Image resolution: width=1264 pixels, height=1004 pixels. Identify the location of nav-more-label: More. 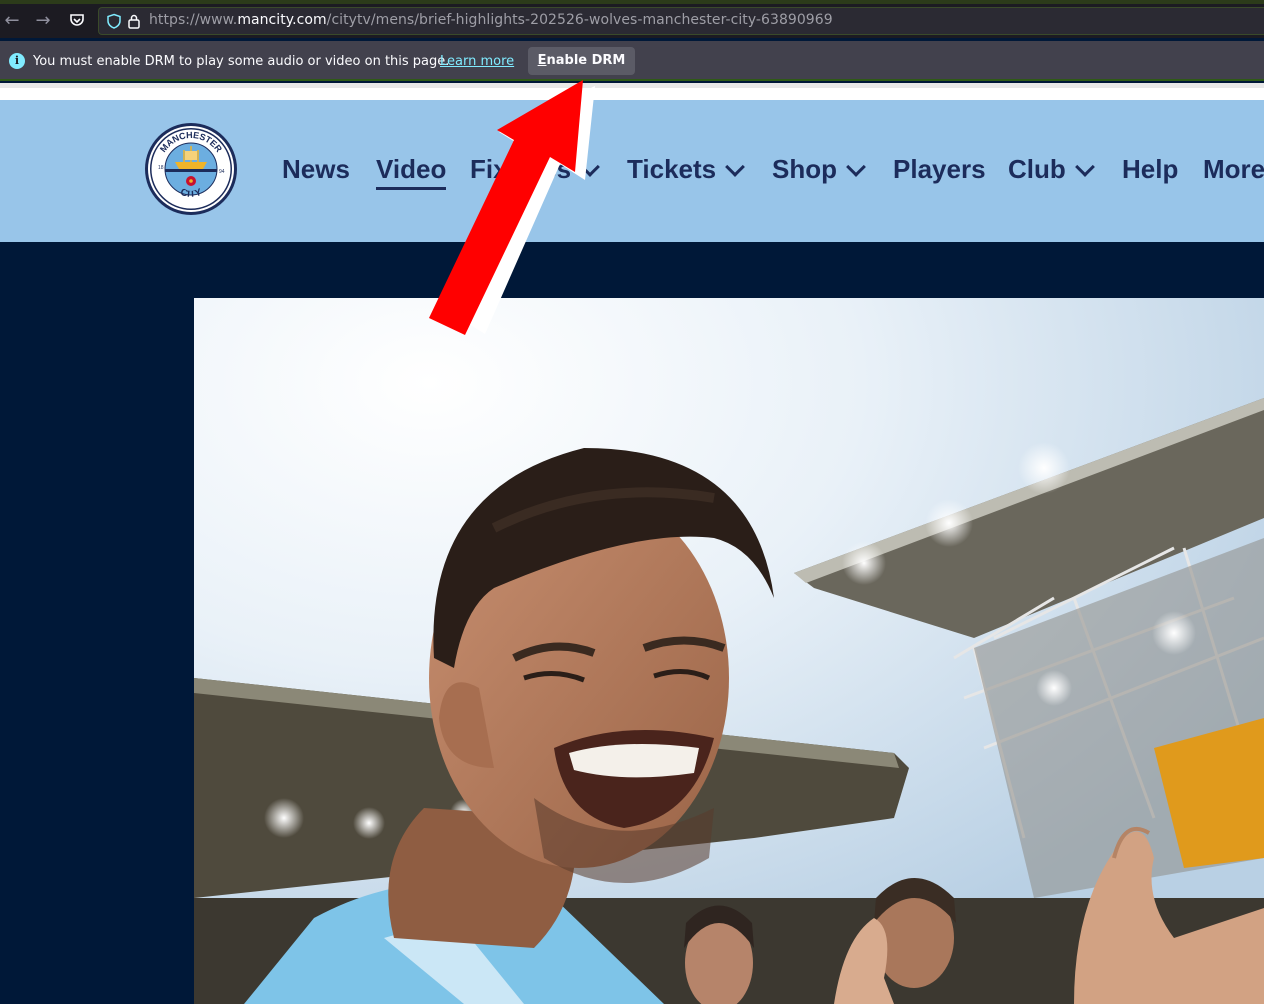
(1233, 169).